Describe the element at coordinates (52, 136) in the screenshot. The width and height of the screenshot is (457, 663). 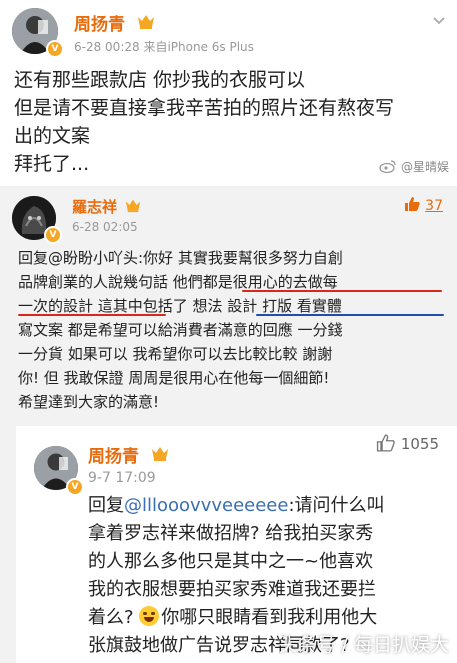
I see `text-line: 出的文案` at that location.